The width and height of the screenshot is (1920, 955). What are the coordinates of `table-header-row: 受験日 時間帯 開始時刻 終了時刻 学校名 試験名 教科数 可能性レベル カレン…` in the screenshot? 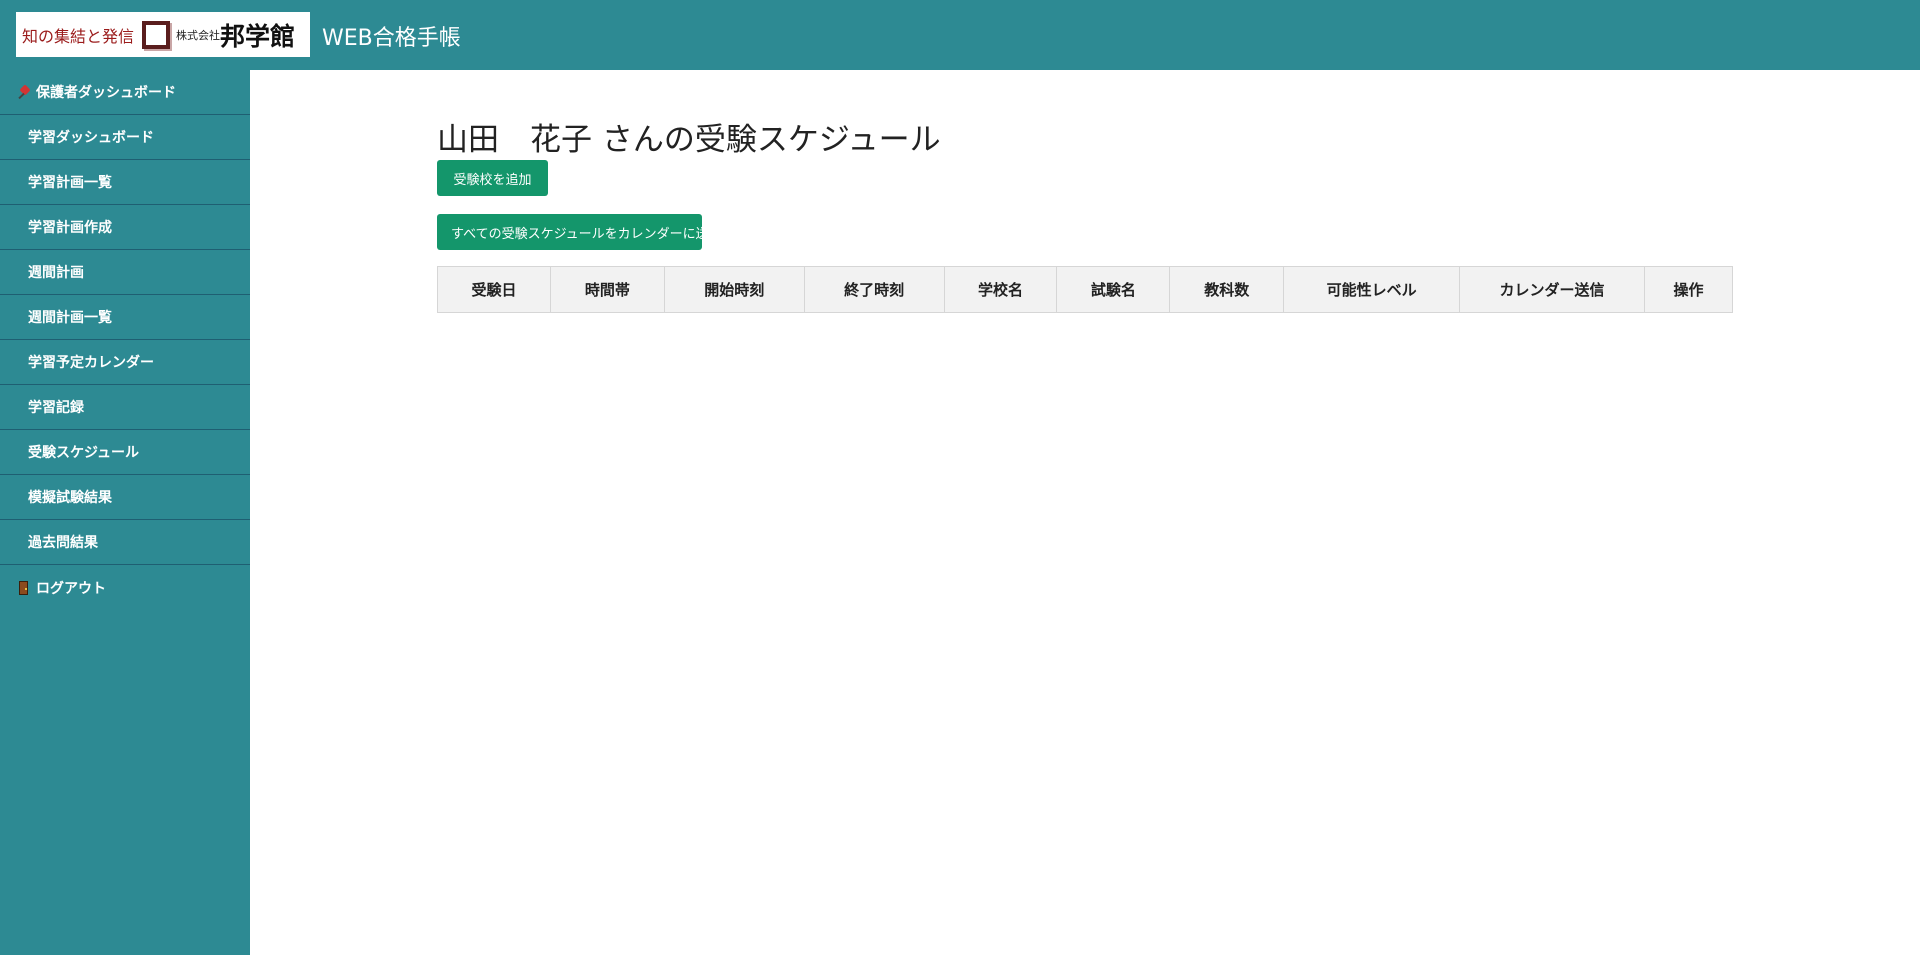 It's located at (1085, 289).